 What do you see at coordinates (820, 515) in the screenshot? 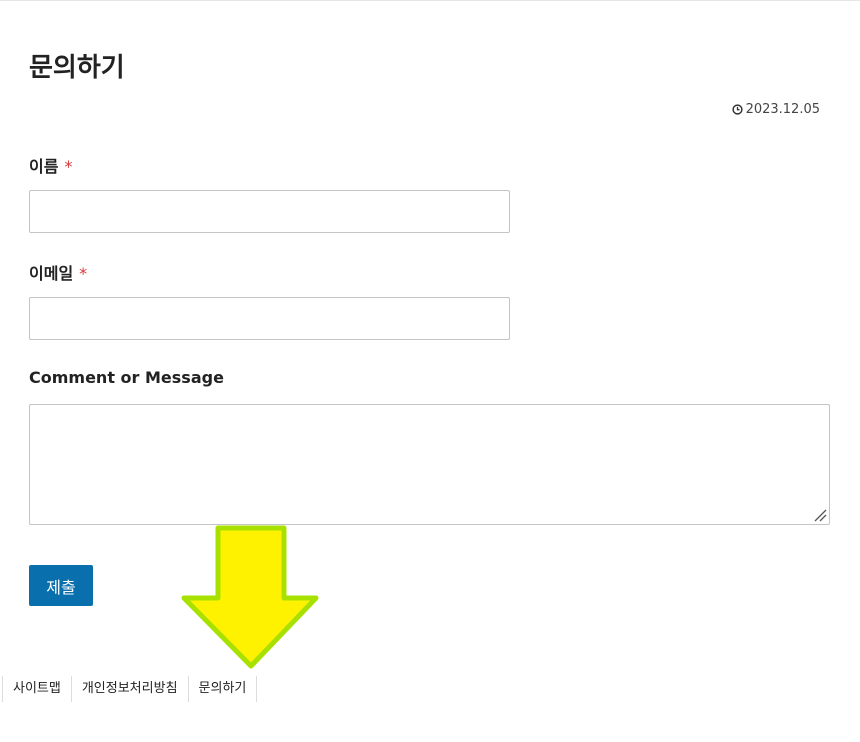
I see `resize-handle-icon` at bounding box center [820, 515].